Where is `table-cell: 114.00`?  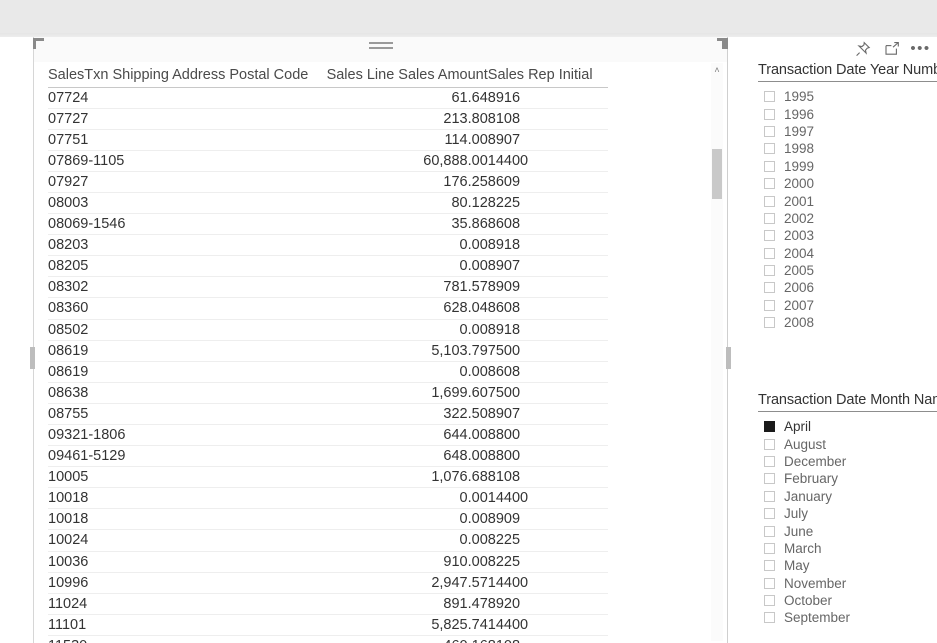 table-cell: 114.00 is located at coordinates (400, 140).